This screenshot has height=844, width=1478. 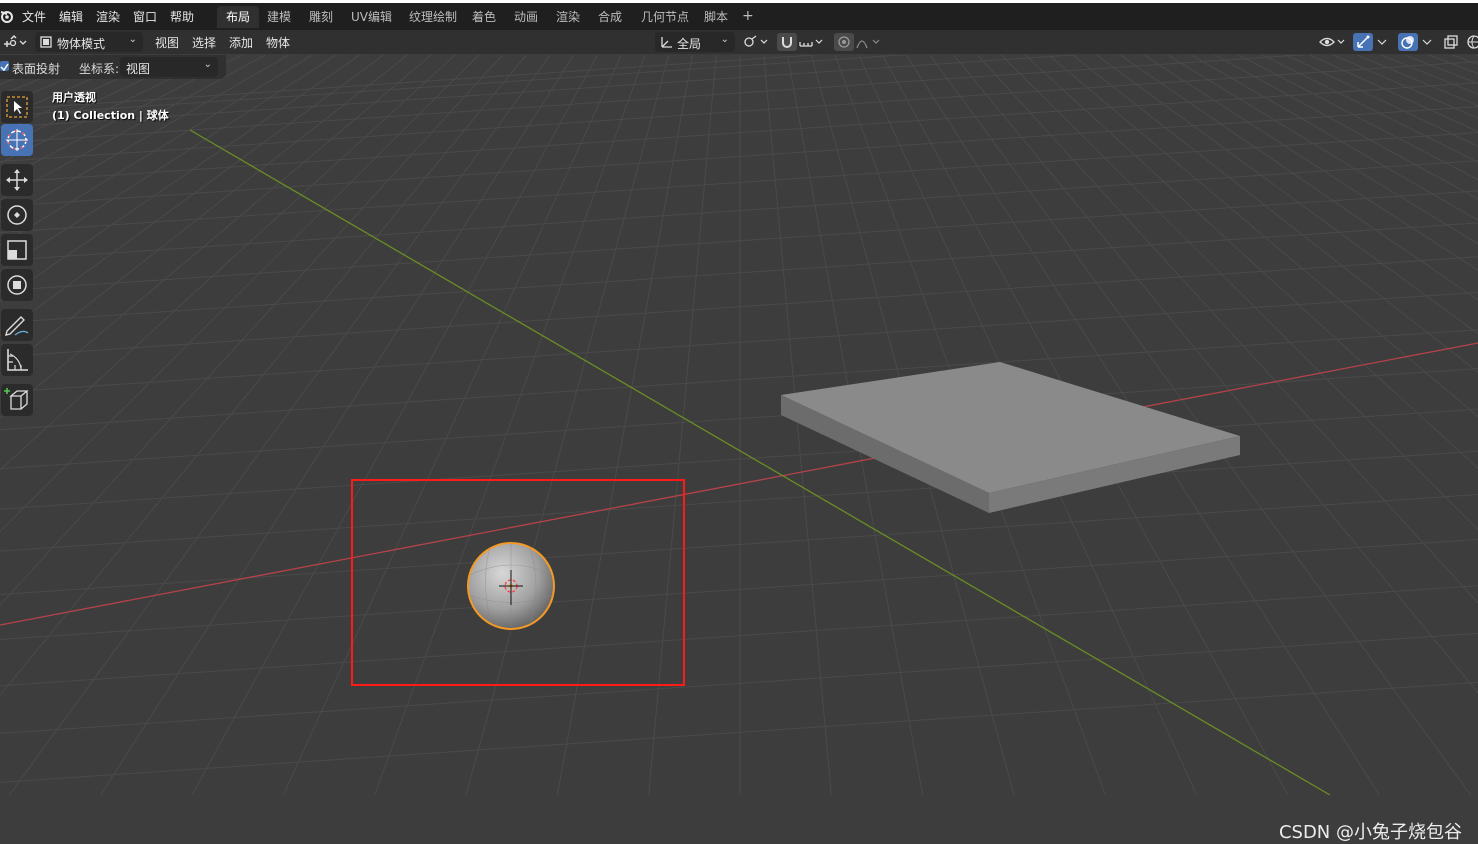 I want to click on transform-icon, so click(x=17, y=285).